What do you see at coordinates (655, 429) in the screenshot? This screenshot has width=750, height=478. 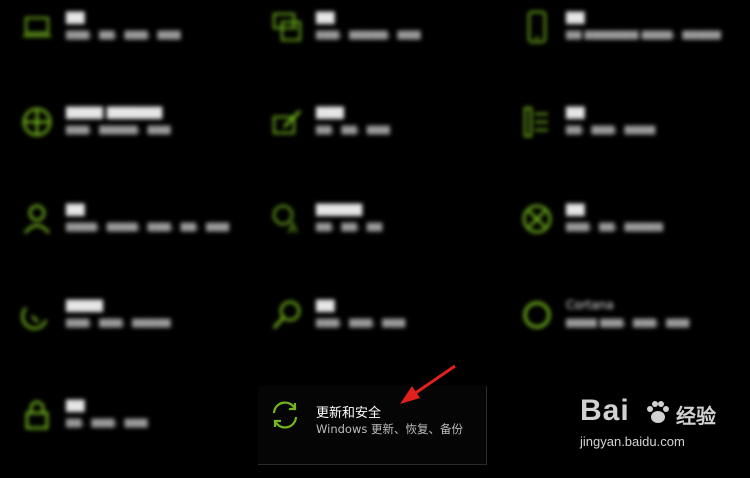 I see `baidu-watermark: Bai 经验 jingyan.baidu.com` at bounding box center [655, 429].